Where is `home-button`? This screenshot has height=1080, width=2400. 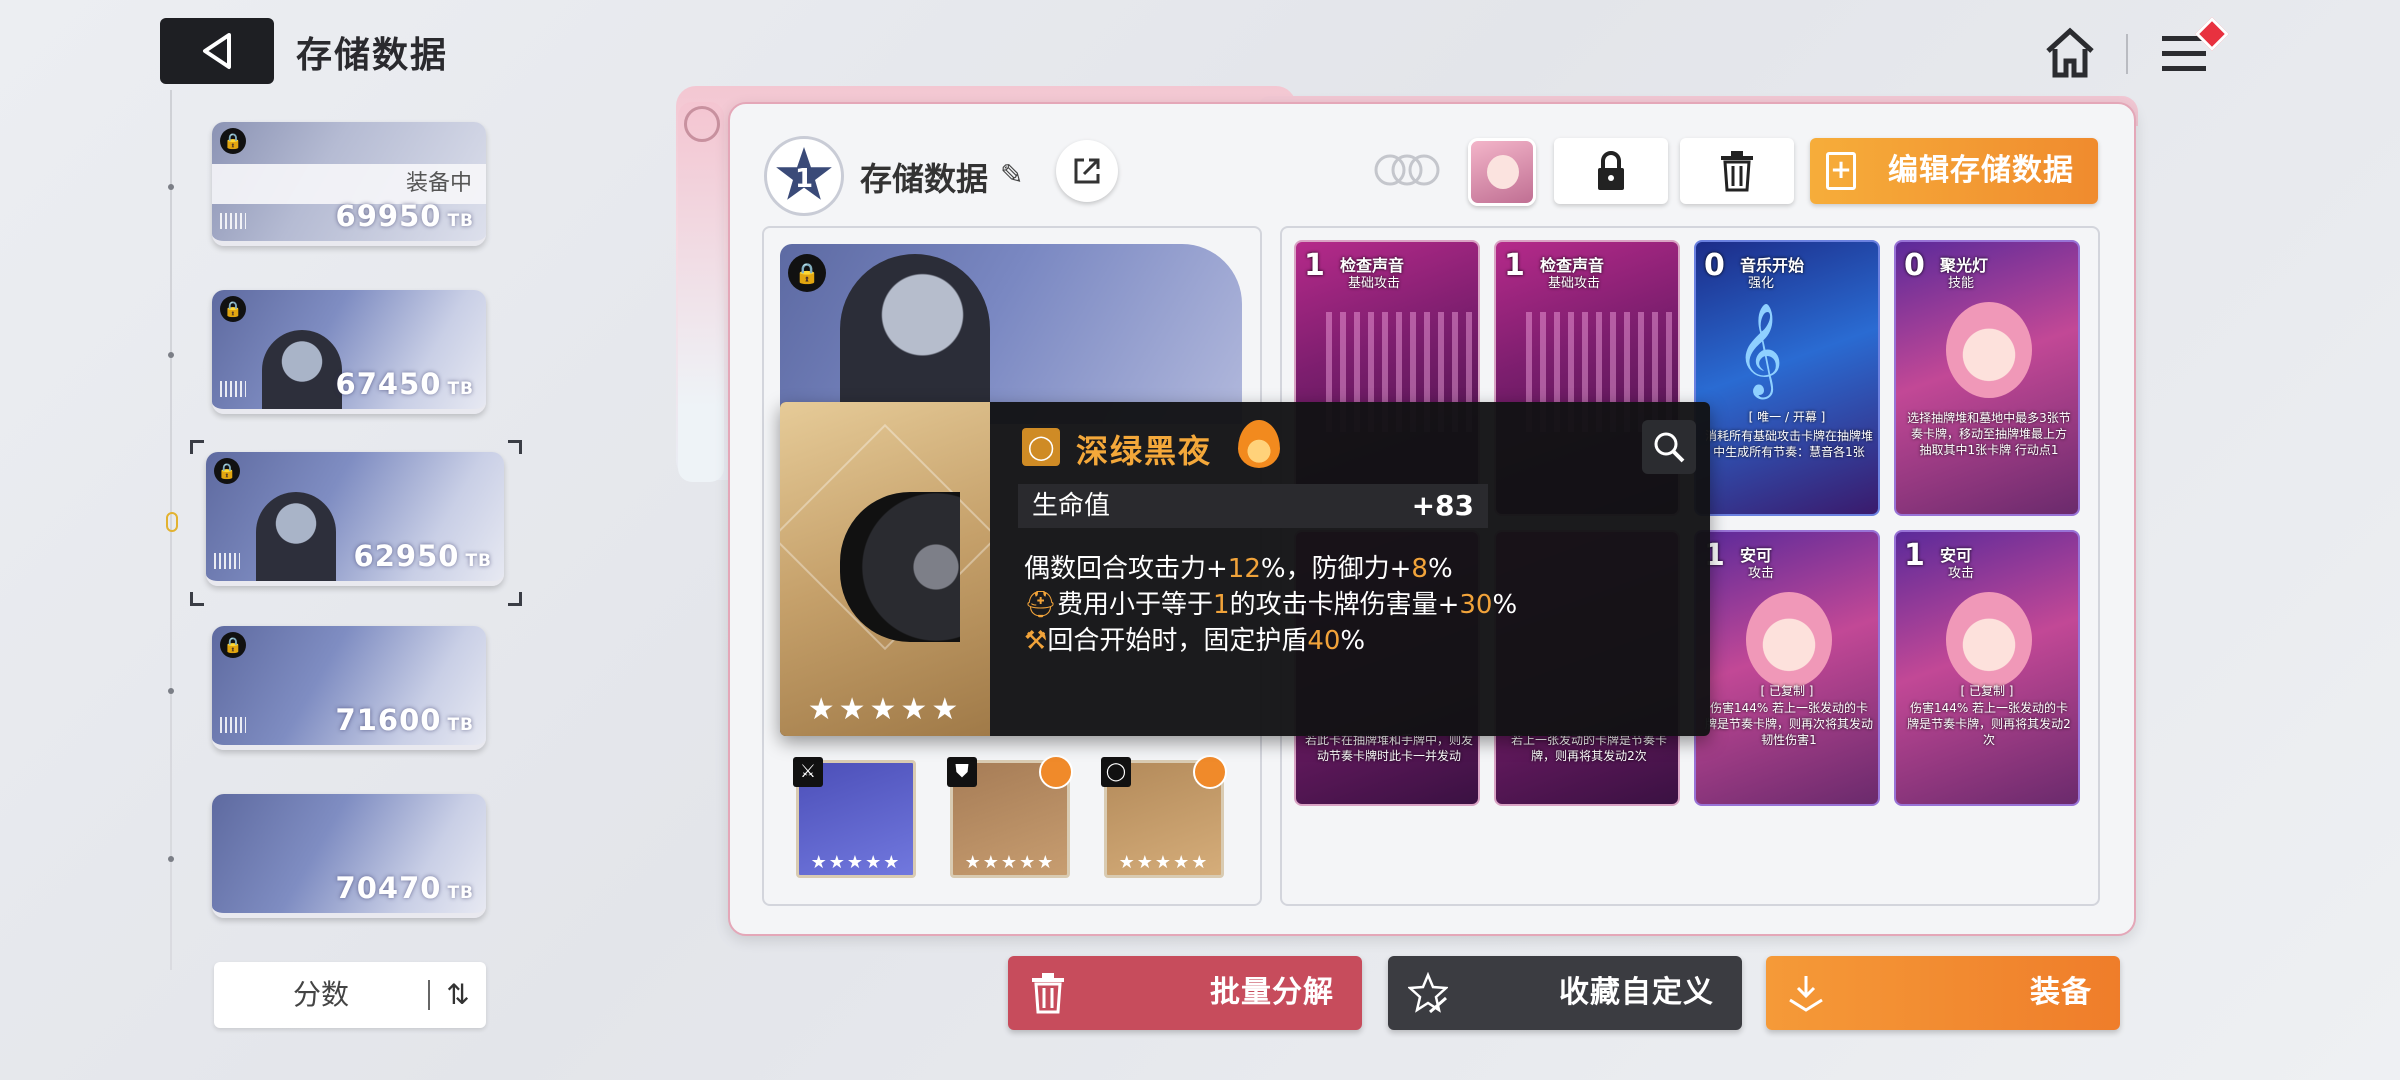 home-button is located at coordinates (2070, 53).